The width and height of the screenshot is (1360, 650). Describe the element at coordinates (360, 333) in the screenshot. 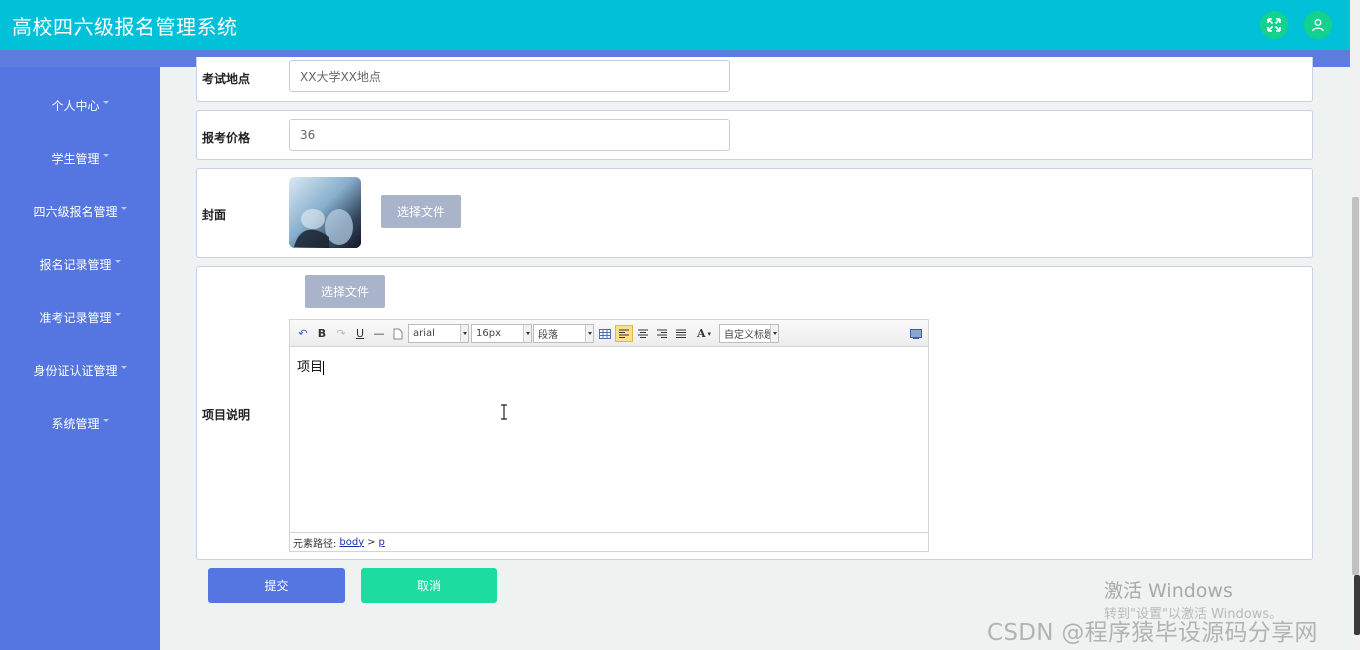

I see `underline-icon: U` at that location.